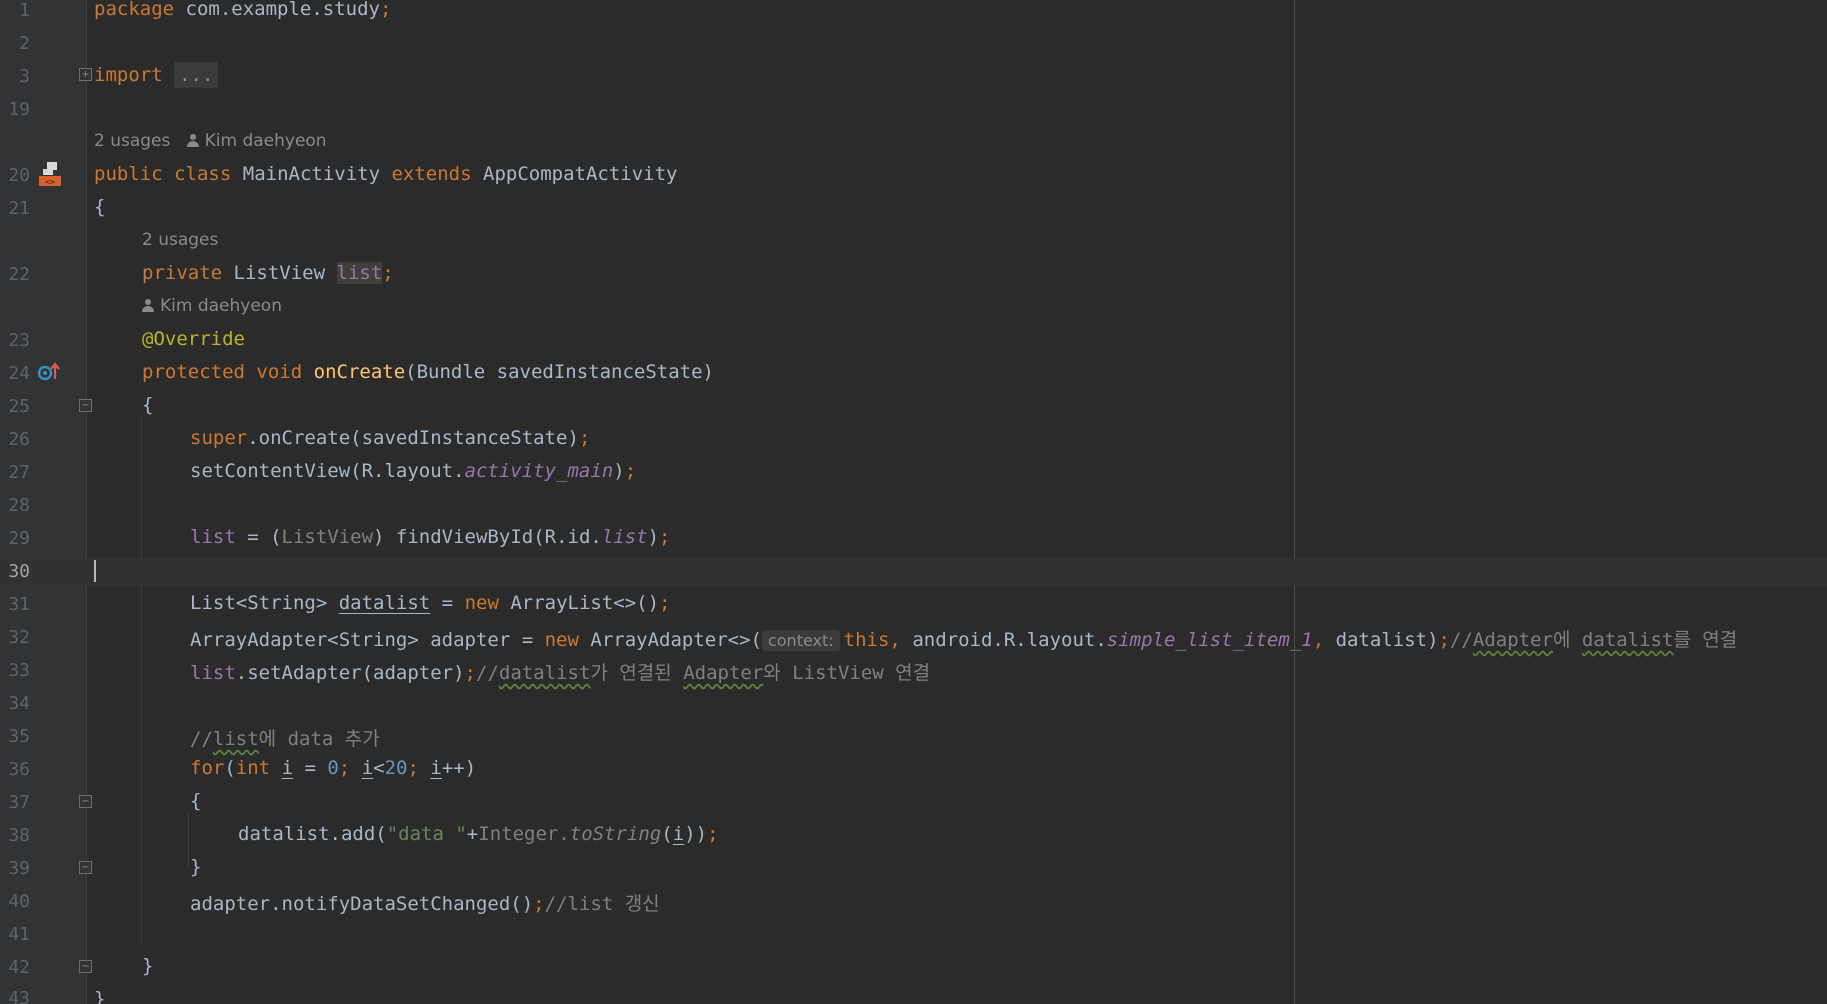  I want to click on code-line-27: setContentView(R.layout.activity_main);, so click(413, 471).